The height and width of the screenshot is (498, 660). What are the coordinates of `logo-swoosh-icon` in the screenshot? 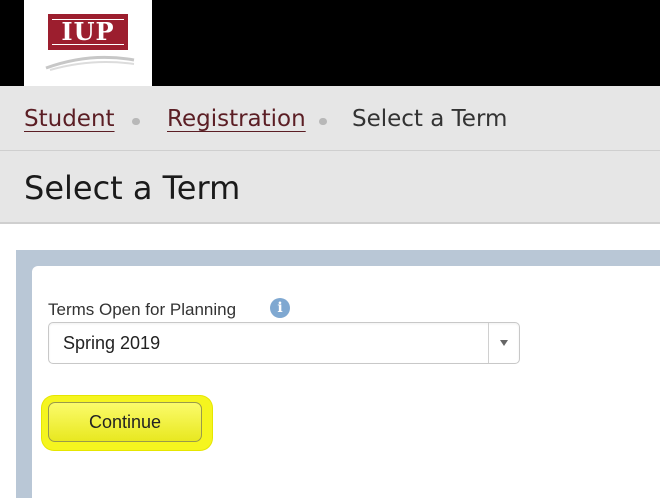 It's located at (90, 63).